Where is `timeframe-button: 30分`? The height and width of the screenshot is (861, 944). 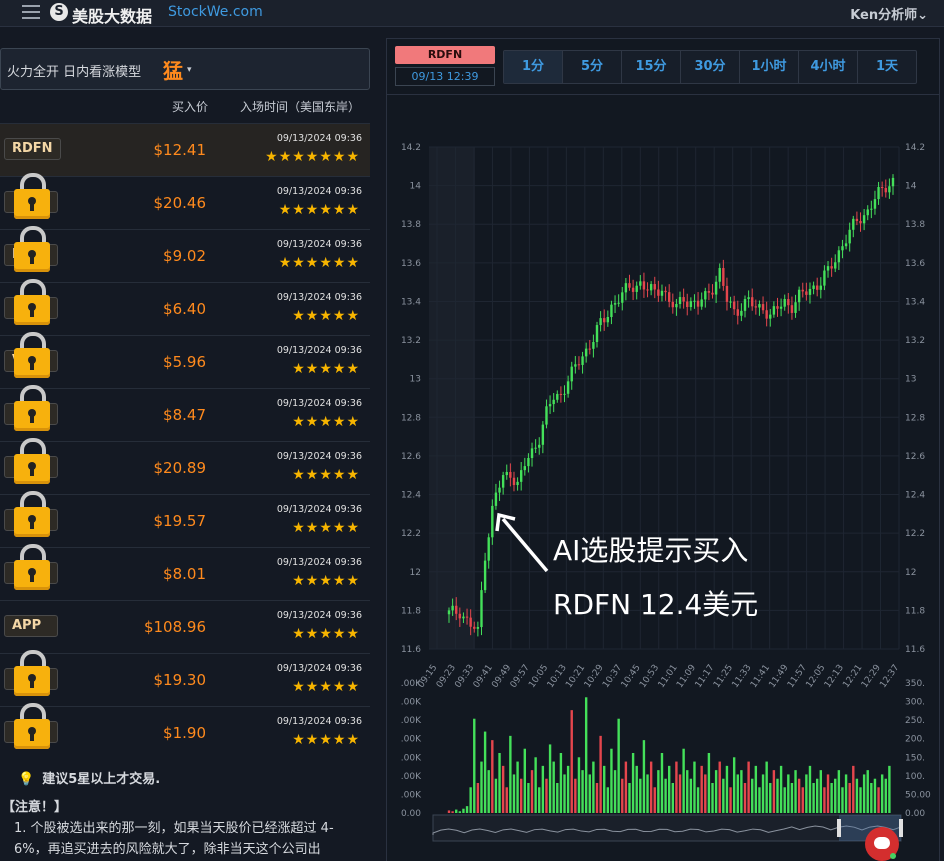
timeframe-button: 30分 is located at coordinates (710, 67).